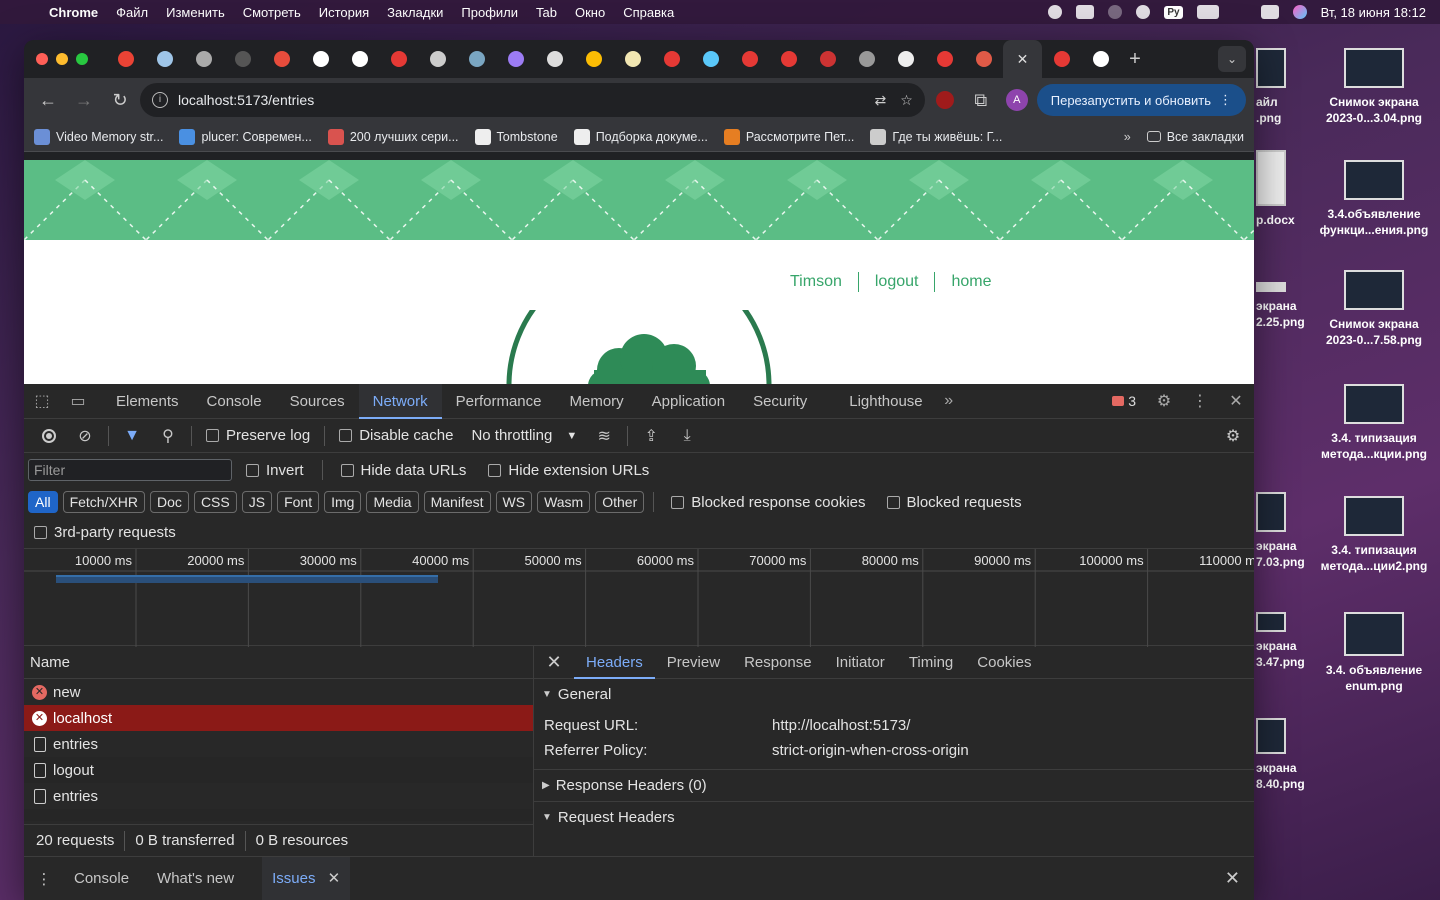 The image size is (1440, 900). I want to click on tab-elements: Elements, so click(147, 401).